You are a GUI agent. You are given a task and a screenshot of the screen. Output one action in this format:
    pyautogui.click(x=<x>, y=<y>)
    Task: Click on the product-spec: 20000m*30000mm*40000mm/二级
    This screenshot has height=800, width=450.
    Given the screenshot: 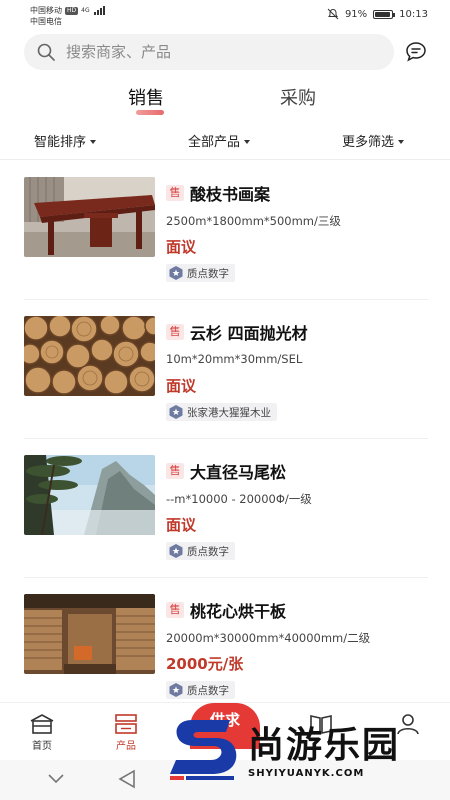 What is the action you would take?
    pyautogui.click(x=268, y=638)
    